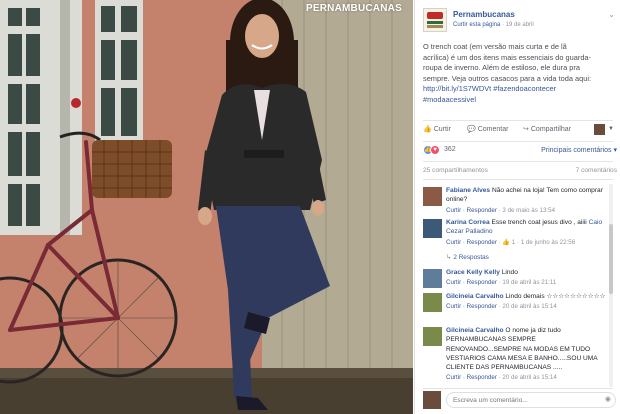 This screenshot has height=414, width=620. I want to click on brand-watermark: PERNAMBUCANAS, so click(354, 8).